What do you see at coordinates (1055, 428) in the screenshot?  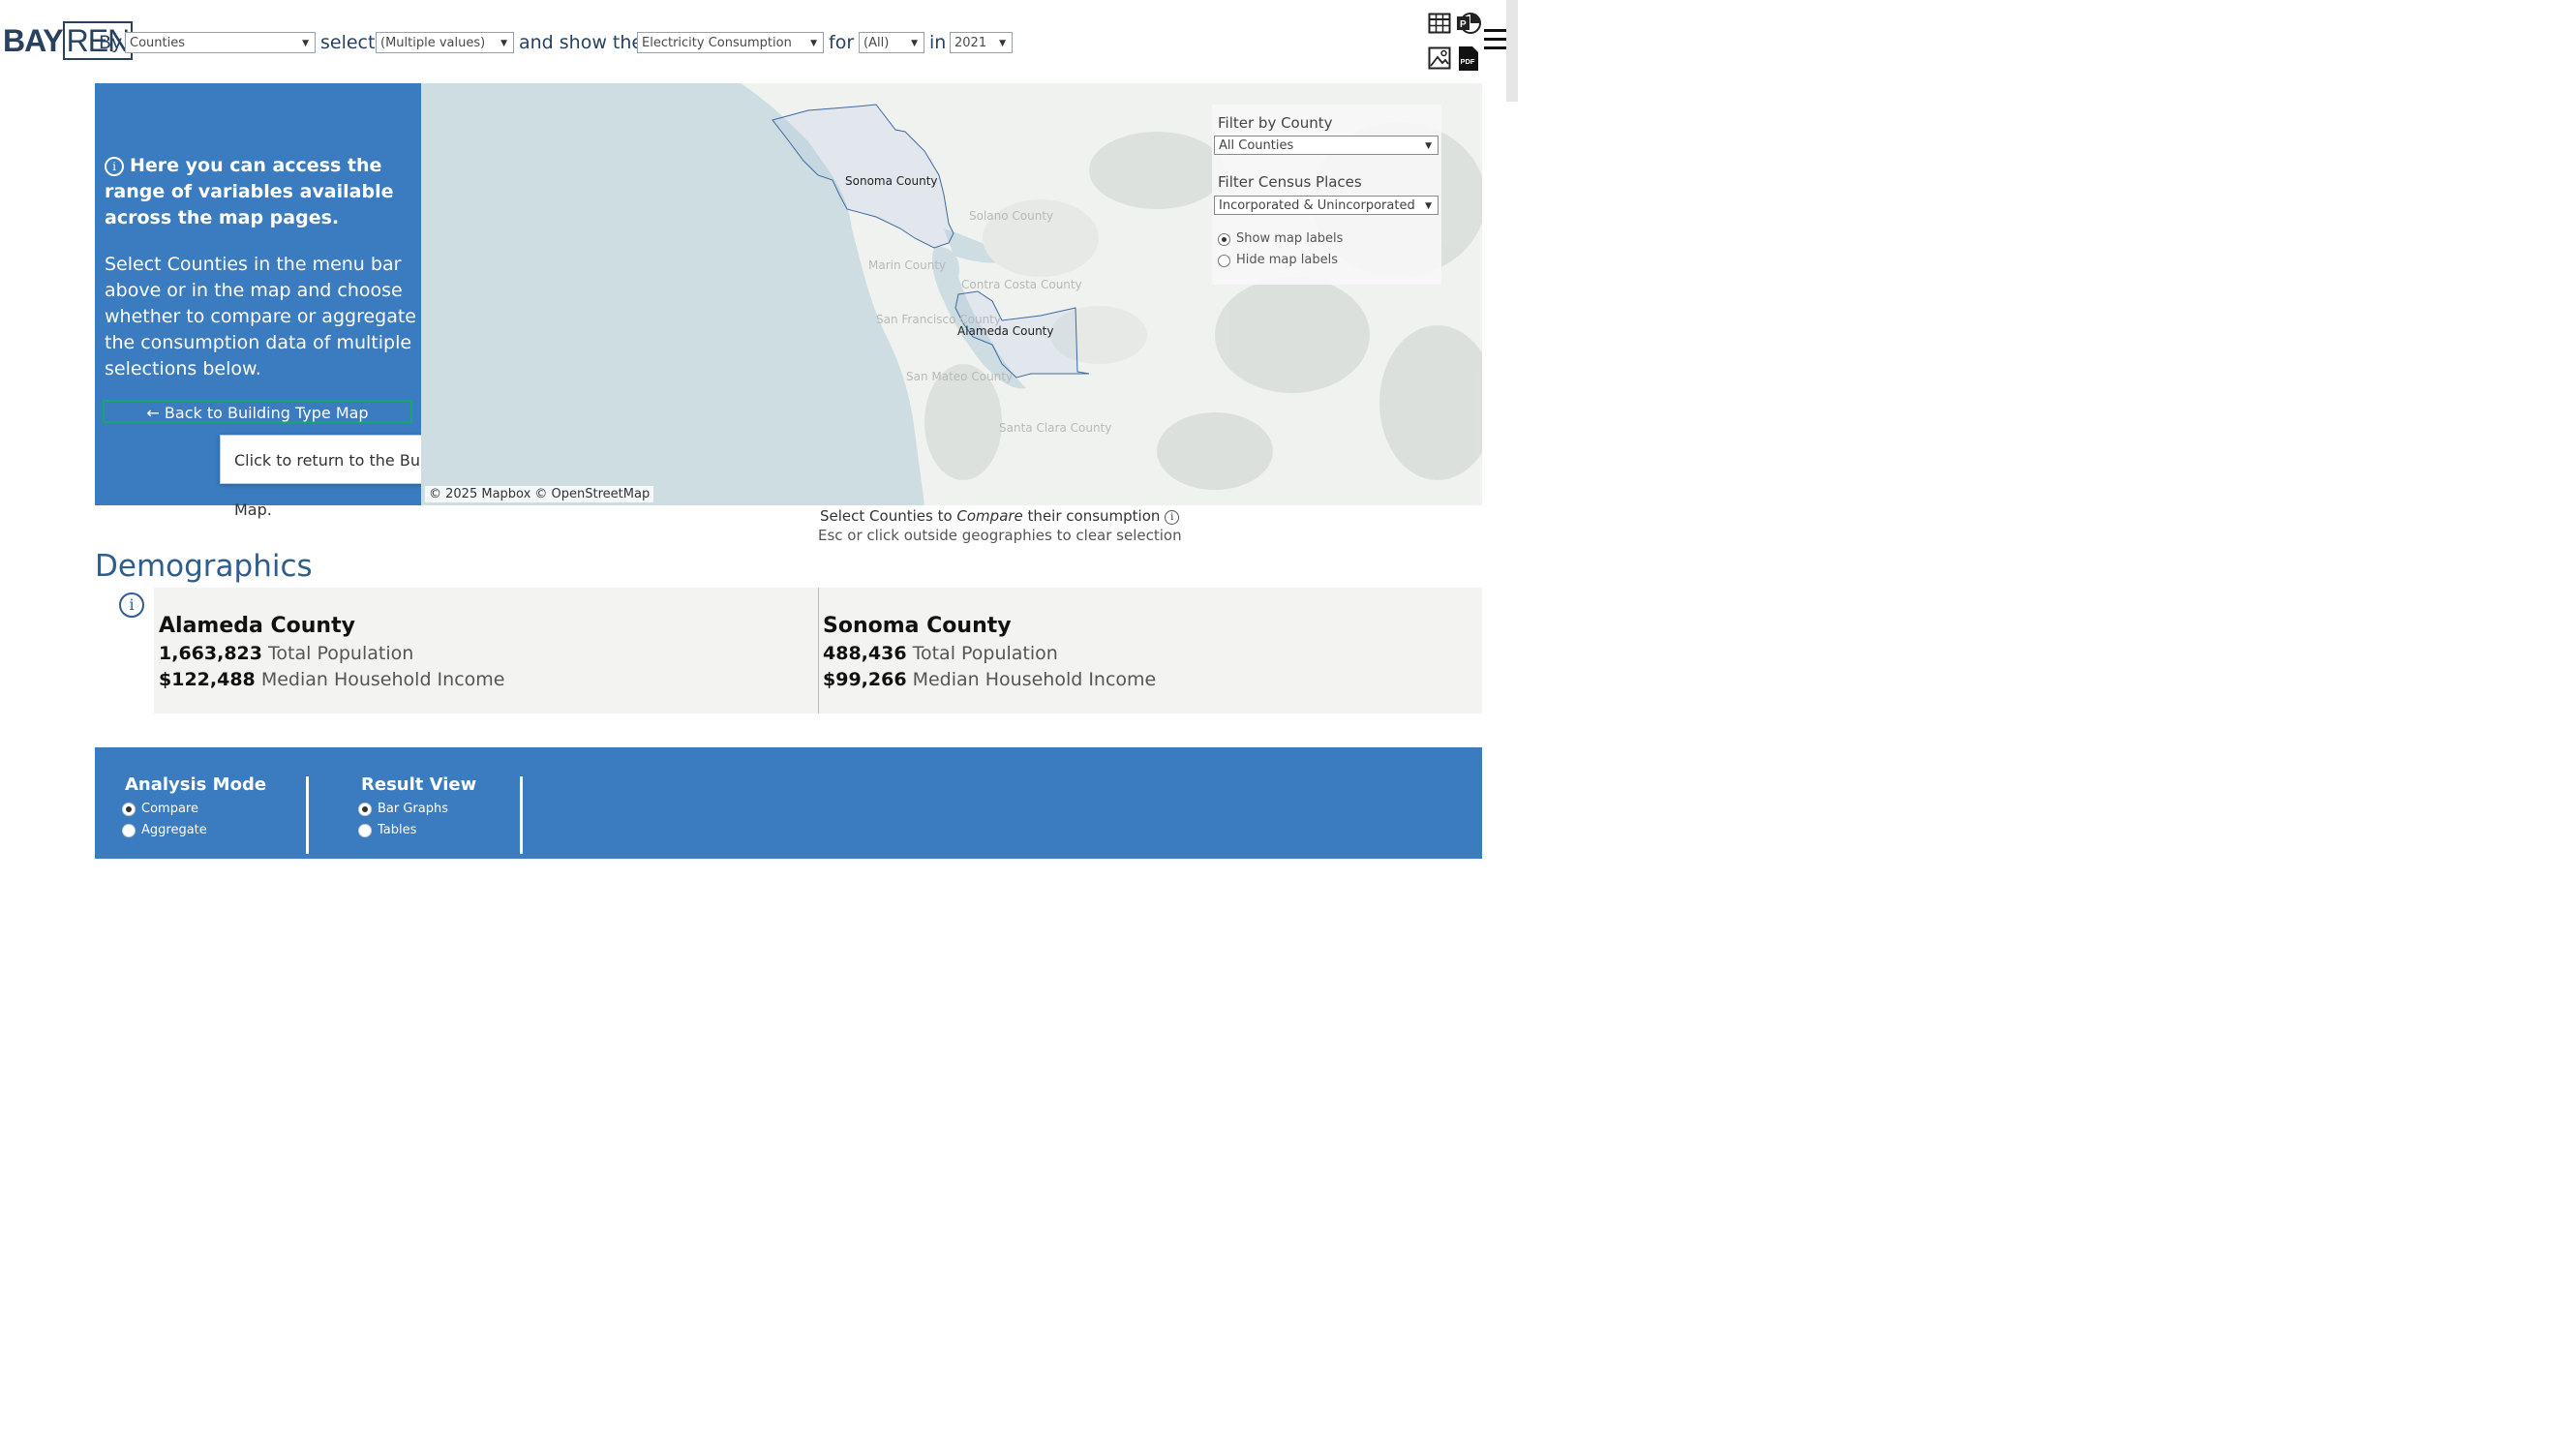 I see `map-label-santa-clara: Santa Clara County` at bounding box center [1055, 428].